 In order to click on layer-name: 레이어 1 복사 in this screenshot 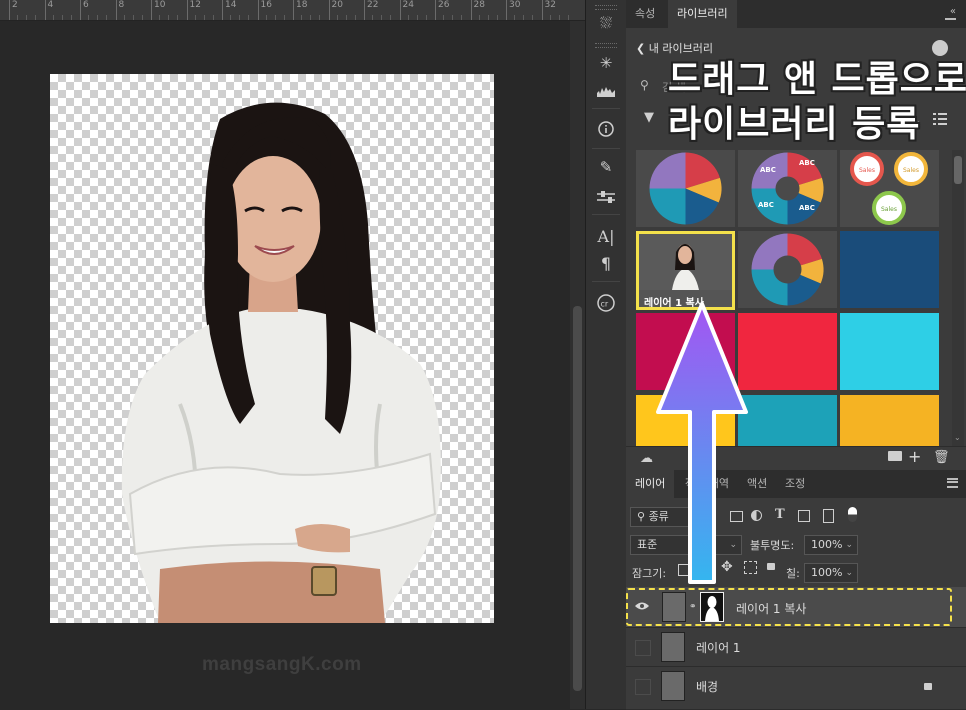, I will do `click(771, 608)`.